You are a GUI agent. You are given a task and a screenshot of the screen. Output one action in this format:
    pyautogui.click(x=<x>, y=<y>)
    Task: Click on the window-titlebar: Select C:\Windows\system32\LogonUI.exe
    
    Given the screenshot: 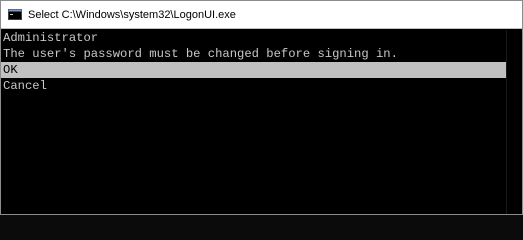 What is the action you would take?
    pyautogui.click(x=261, y=15)
    